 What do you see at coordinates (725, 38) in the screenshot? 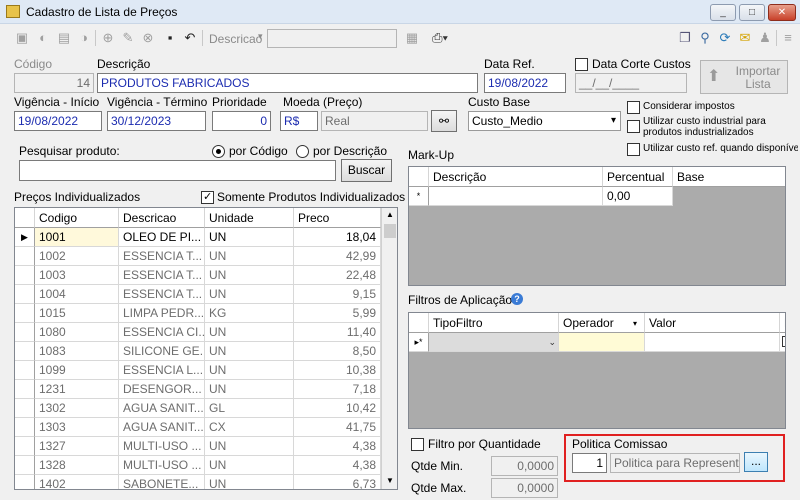
I see `refresh-icon: ⟳` at bounding box center [725, 38].